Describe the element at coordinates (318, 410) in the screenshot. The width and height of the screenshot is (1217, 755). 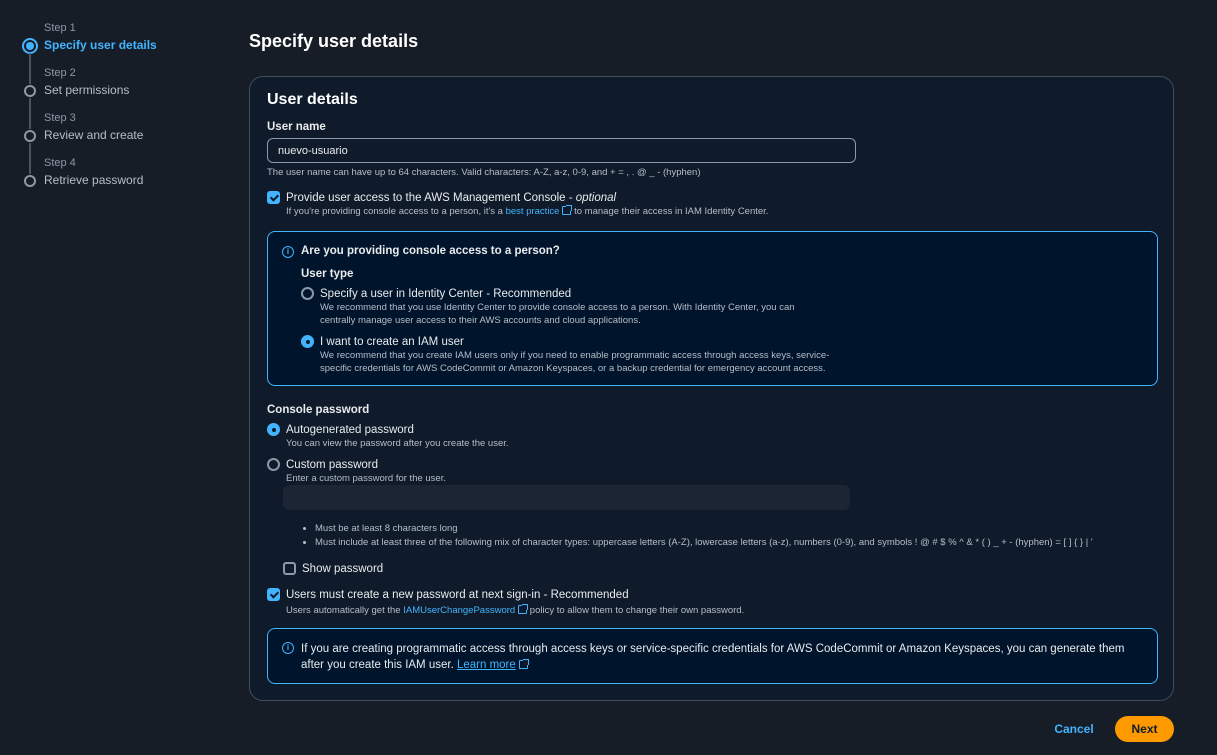
I see `console-password-label: Console password` at that location.